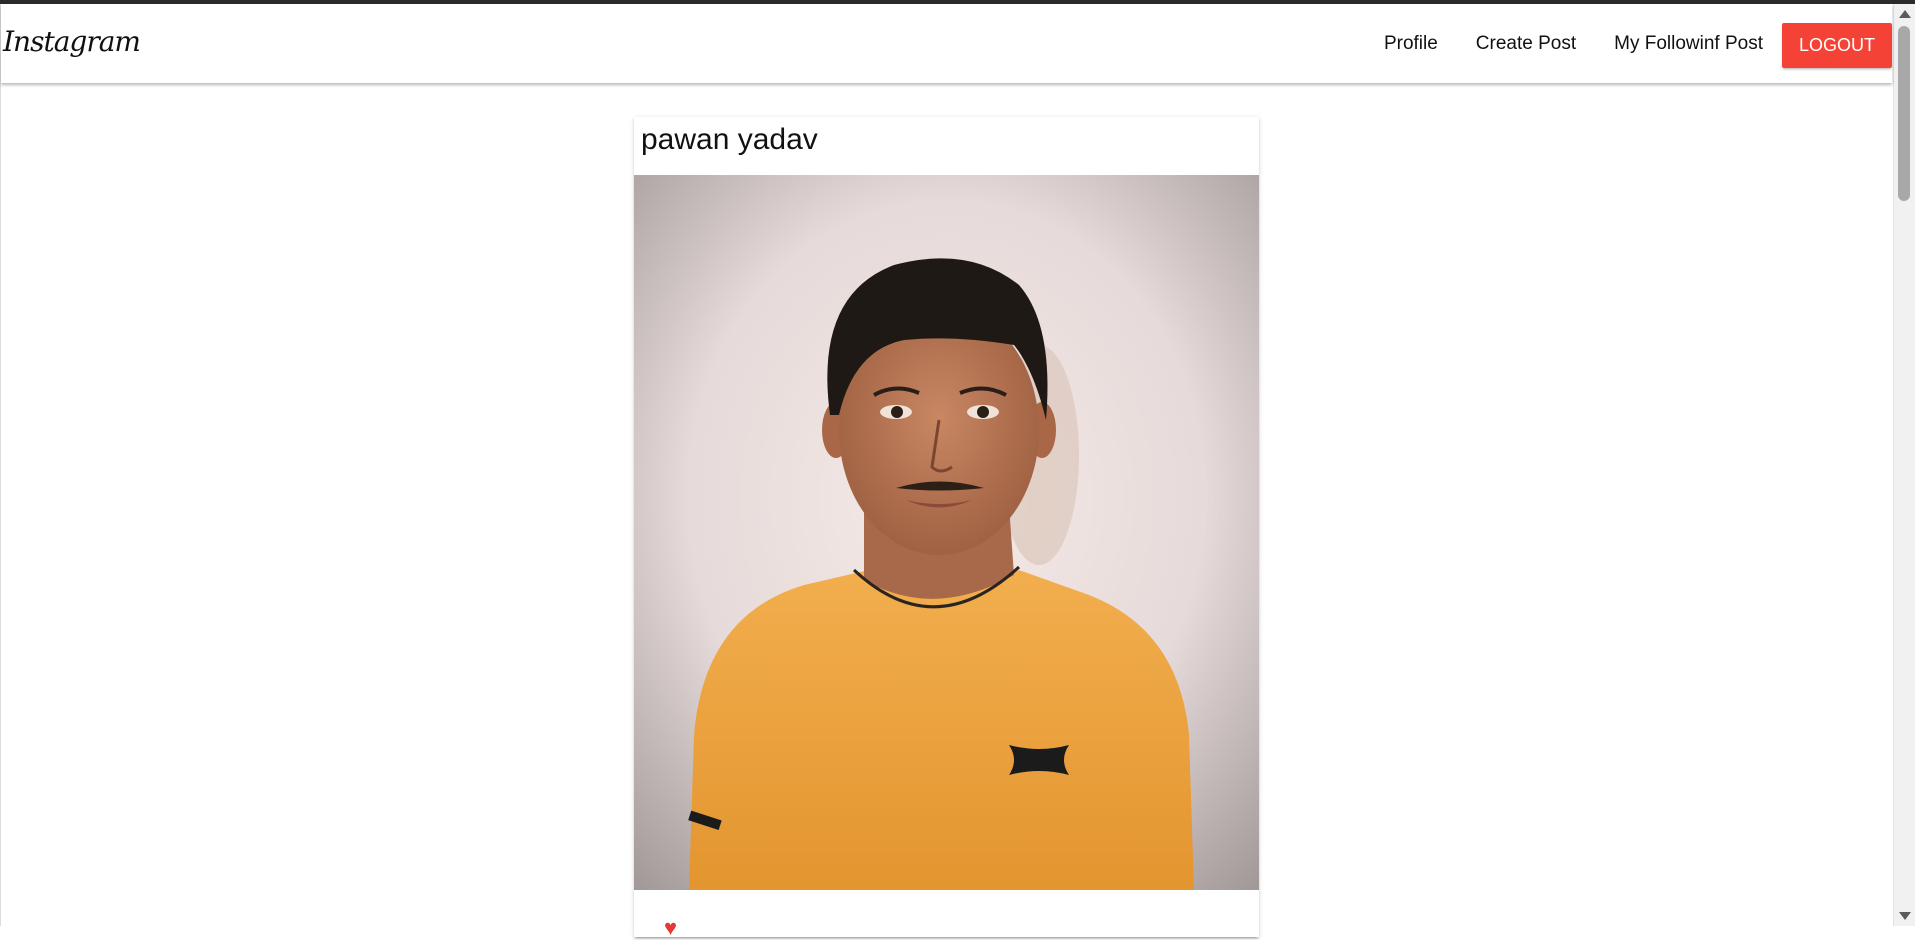  Describe the element at coordinates (1904, 113) in the screenshot. I see `scroll-thumb` at that location.